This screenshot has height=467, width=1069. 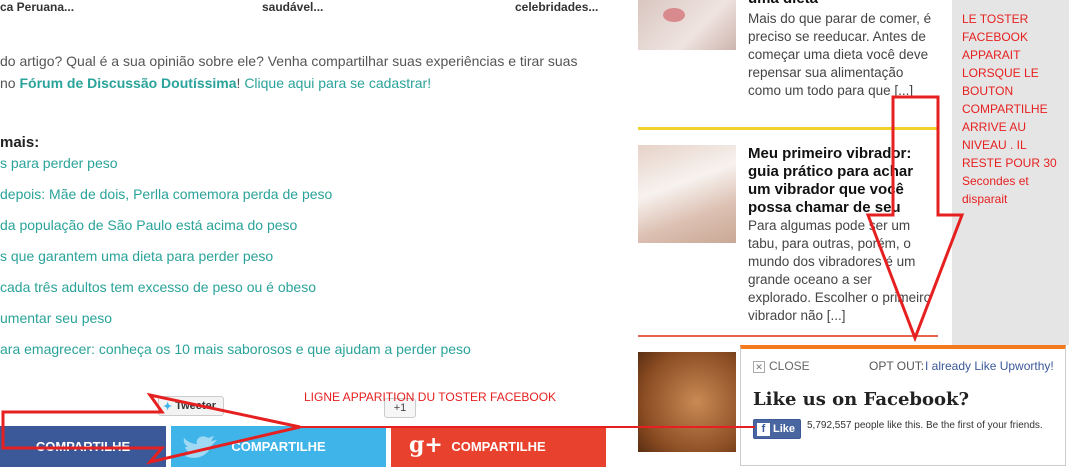 I want to click on annotation-line-note: LIGNE APPARITION DU TOSTER FACEBOOK, so click(x=430, y=397).